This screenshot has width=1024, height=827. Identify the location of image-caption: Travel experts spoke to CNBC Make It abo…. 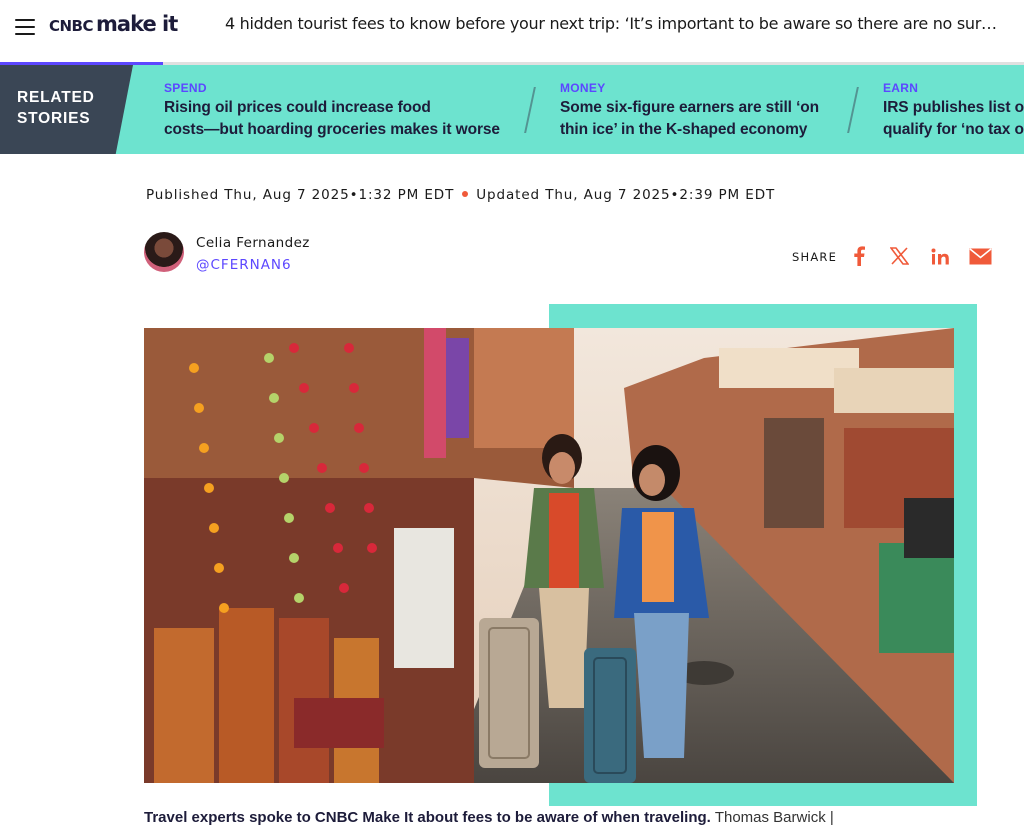
(489, 817).